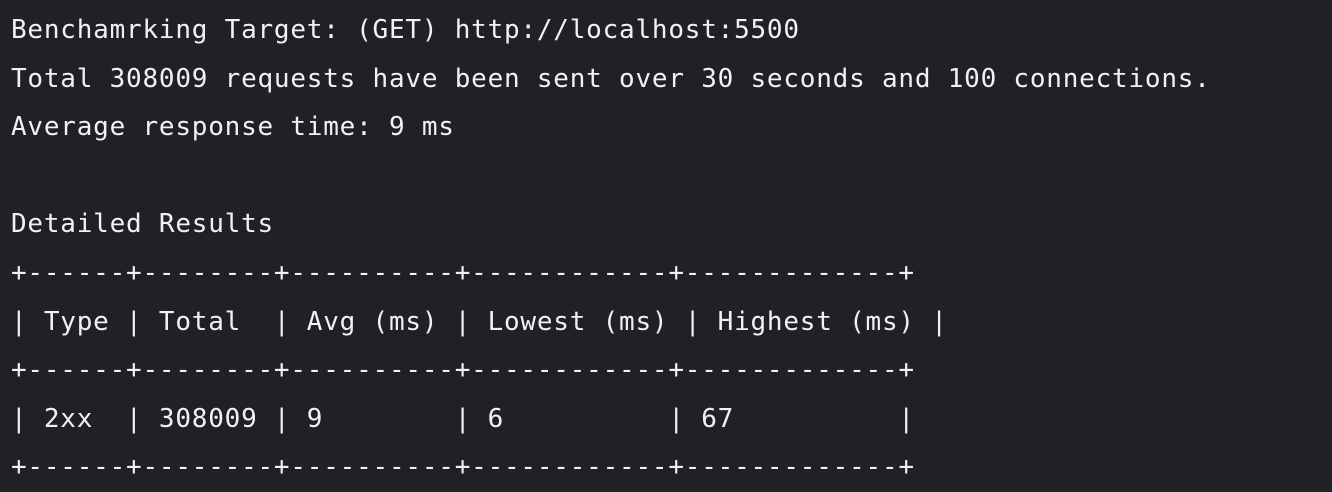 The image size is (1332, 492). Describe the element at coordinates (233, 127) in the screenshot. I see `average-response-line: Average response time: 9 ms` at that location.